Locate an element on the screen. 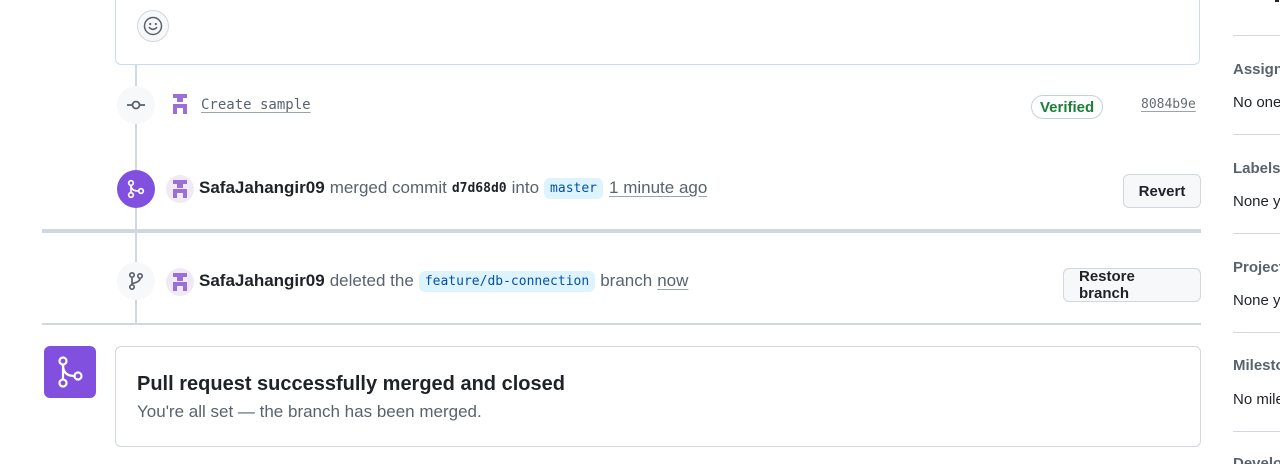  add-reaction-button is located at coordinates (153, 26).